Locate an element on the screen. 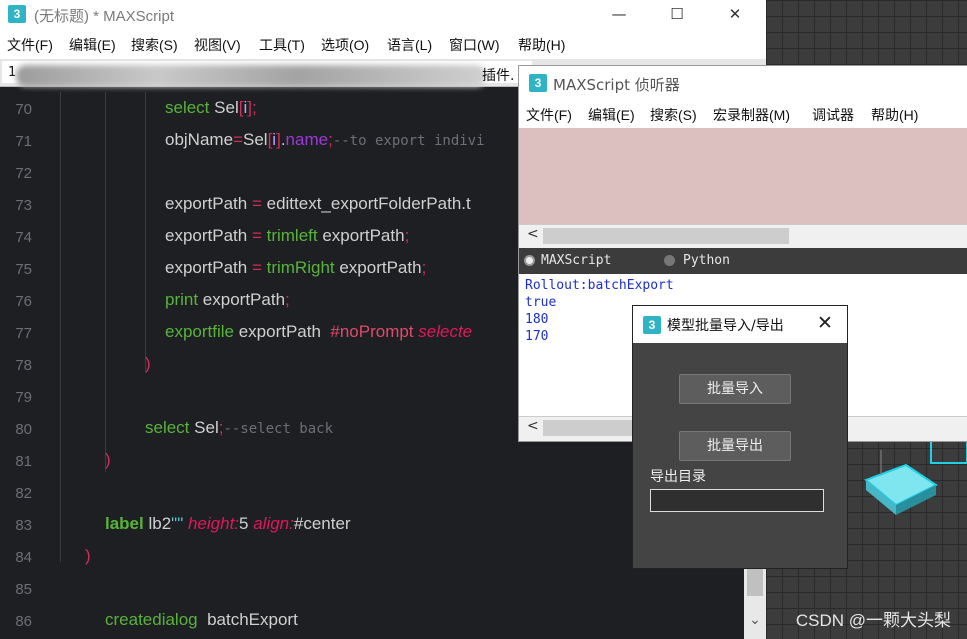 The width and height of the screenshot is (967, 639). line-number: 70 is located at coordinates (23, 109).